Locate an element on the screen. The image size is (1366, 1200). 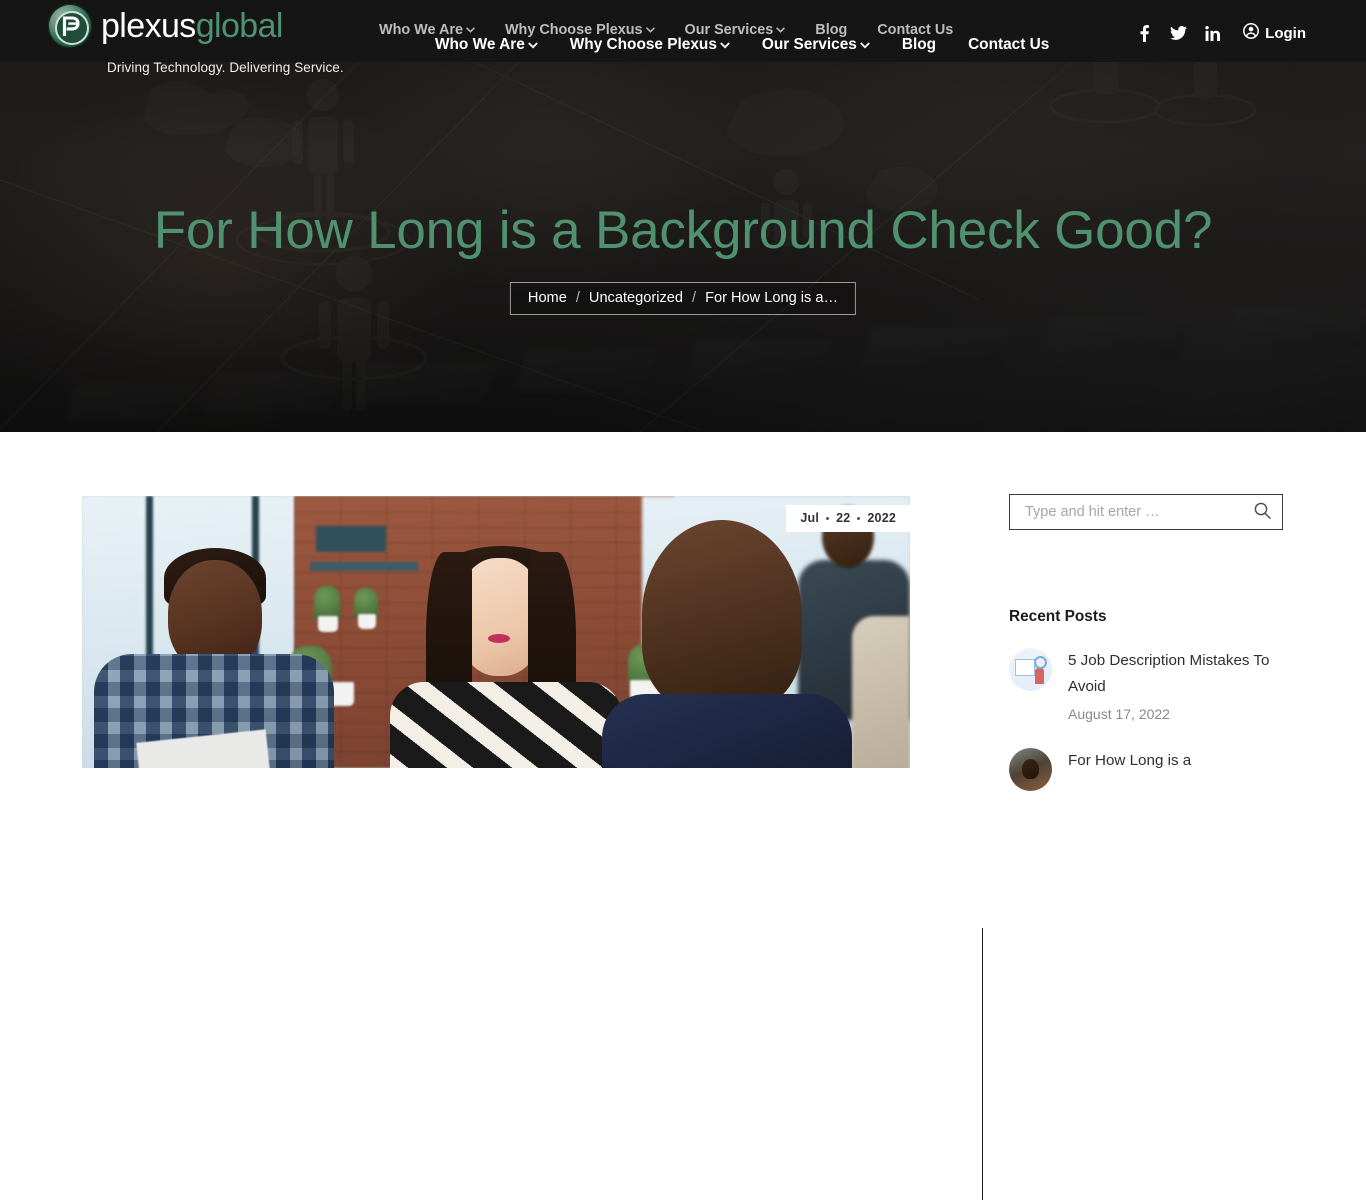
nav-label: Blog is located at coordinates (919, 44).